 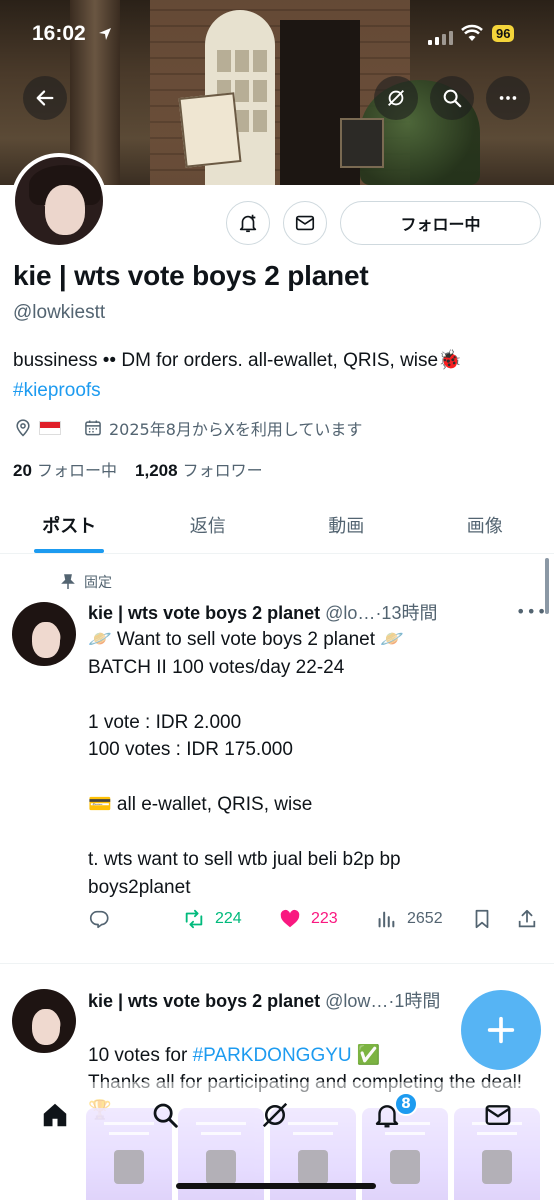 I want to click on retweet-icon, so click(x=194, y=919).